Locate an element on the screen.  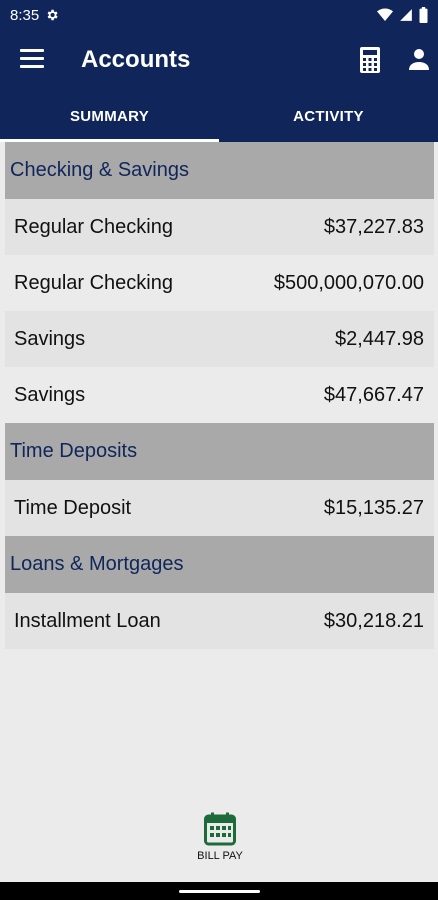
tab-bar: SUMMARY ACTIVITY is located at coordinates (219, 116).